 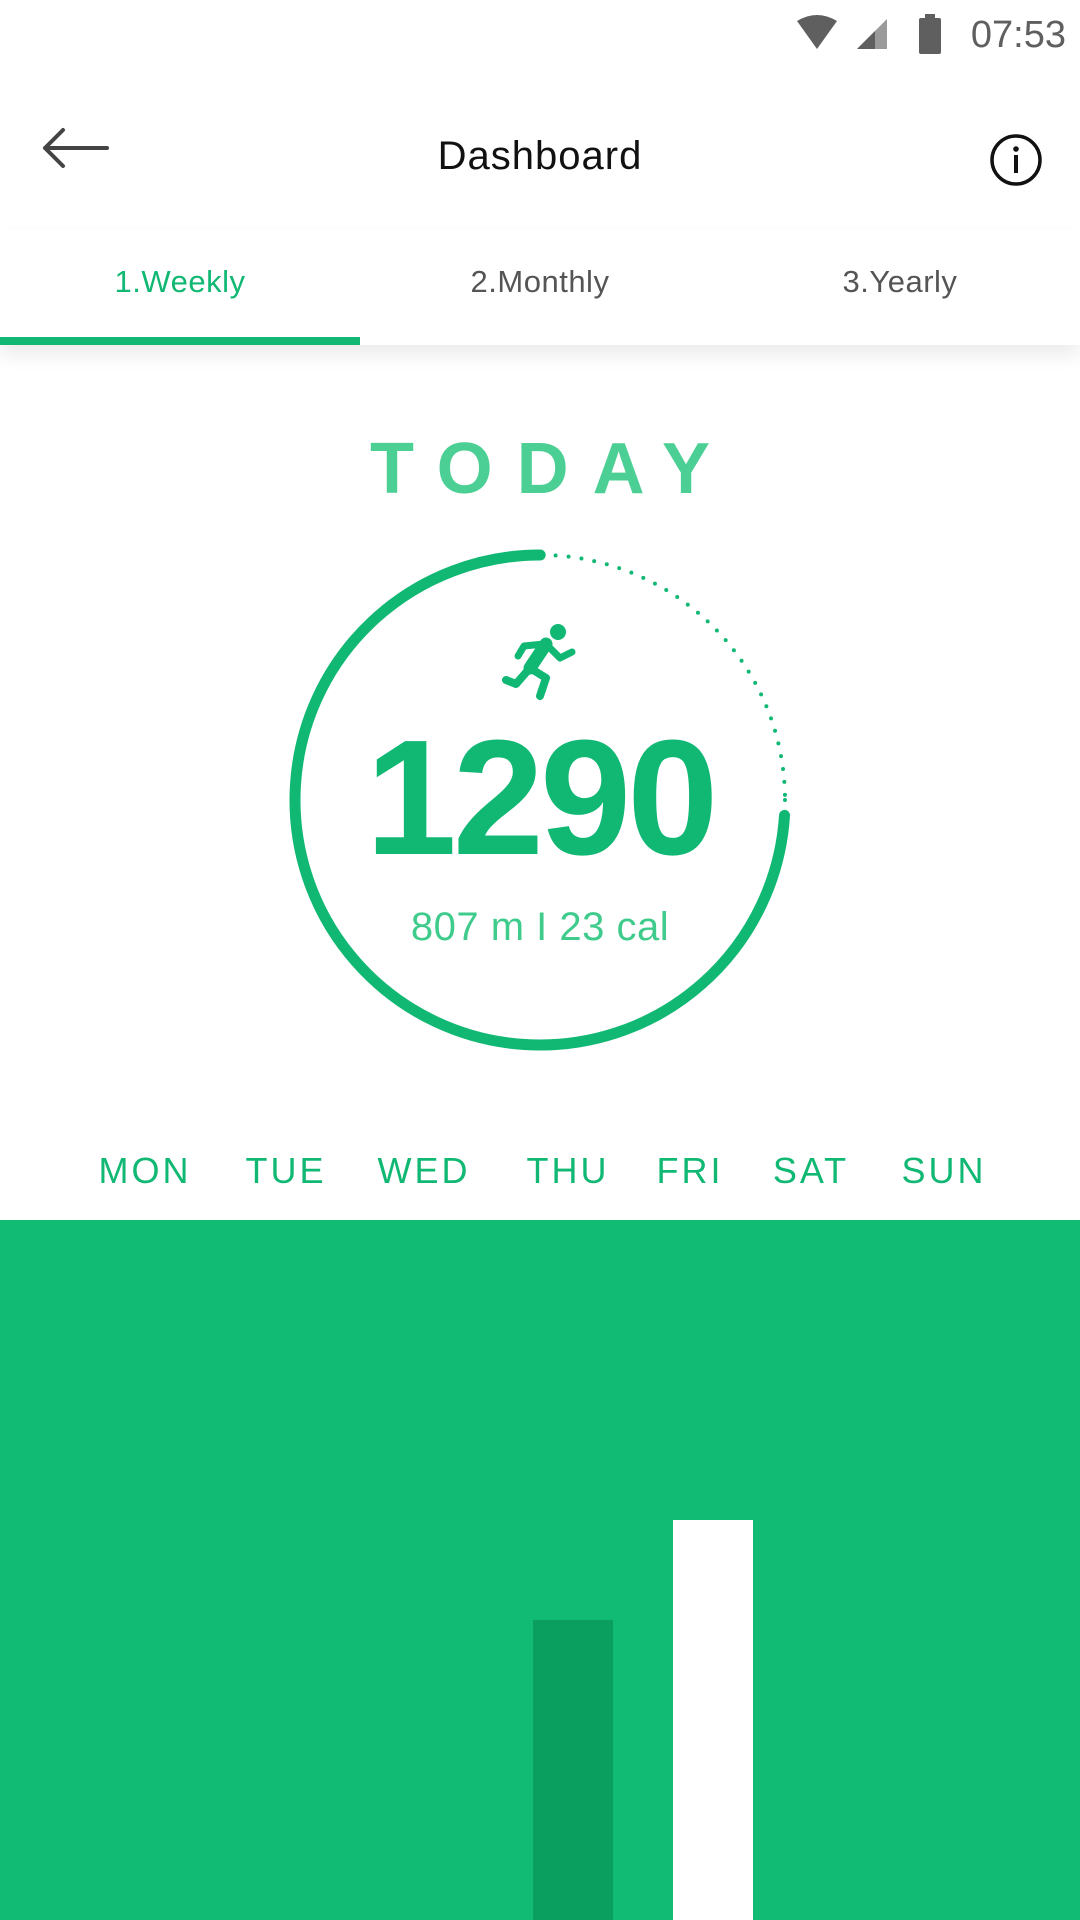 I want to click on tab-weekly: 1.Weekly, so click(x=180, y=287).